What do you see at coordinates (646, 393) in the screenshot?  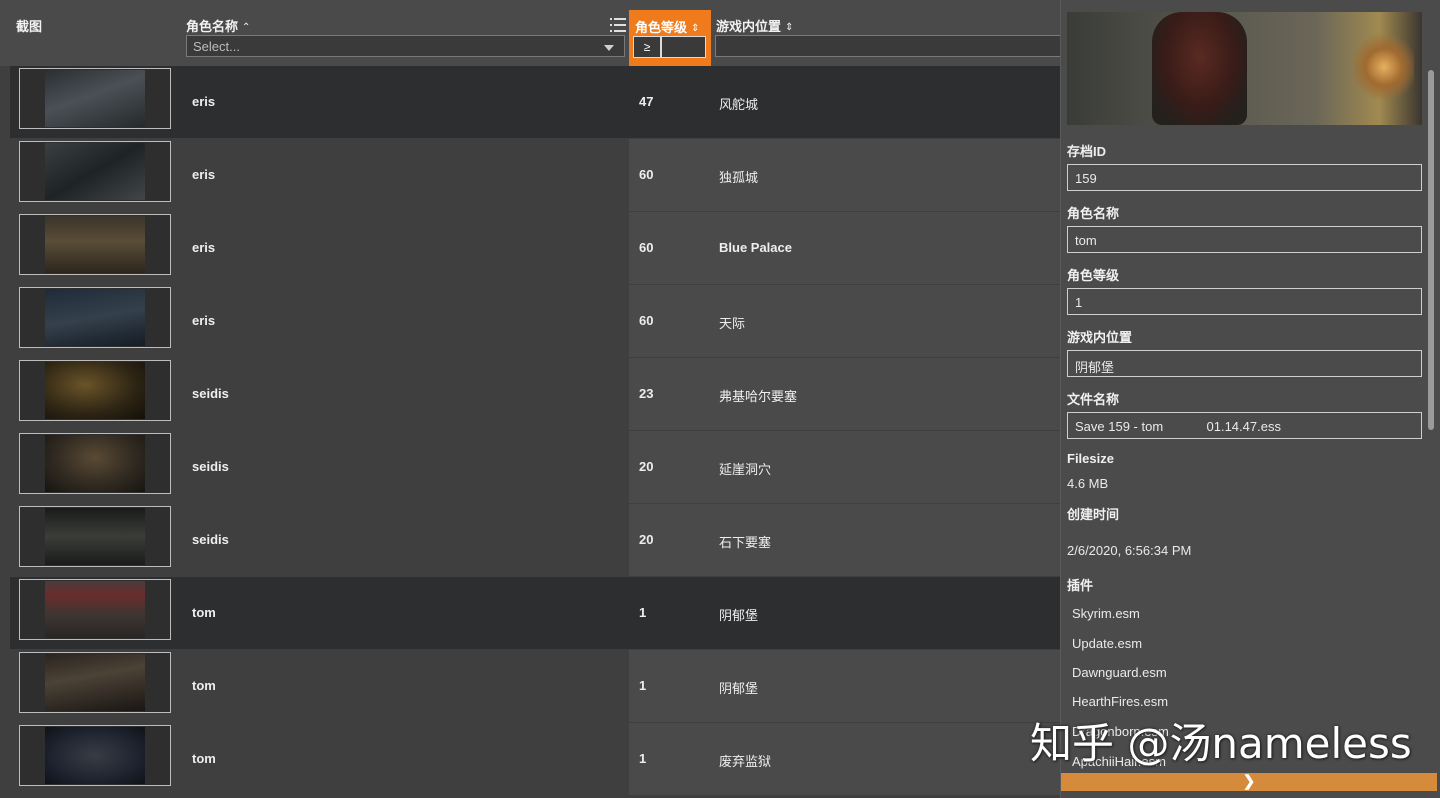 I see `row-level: 23` at bounding box center [646, 393].